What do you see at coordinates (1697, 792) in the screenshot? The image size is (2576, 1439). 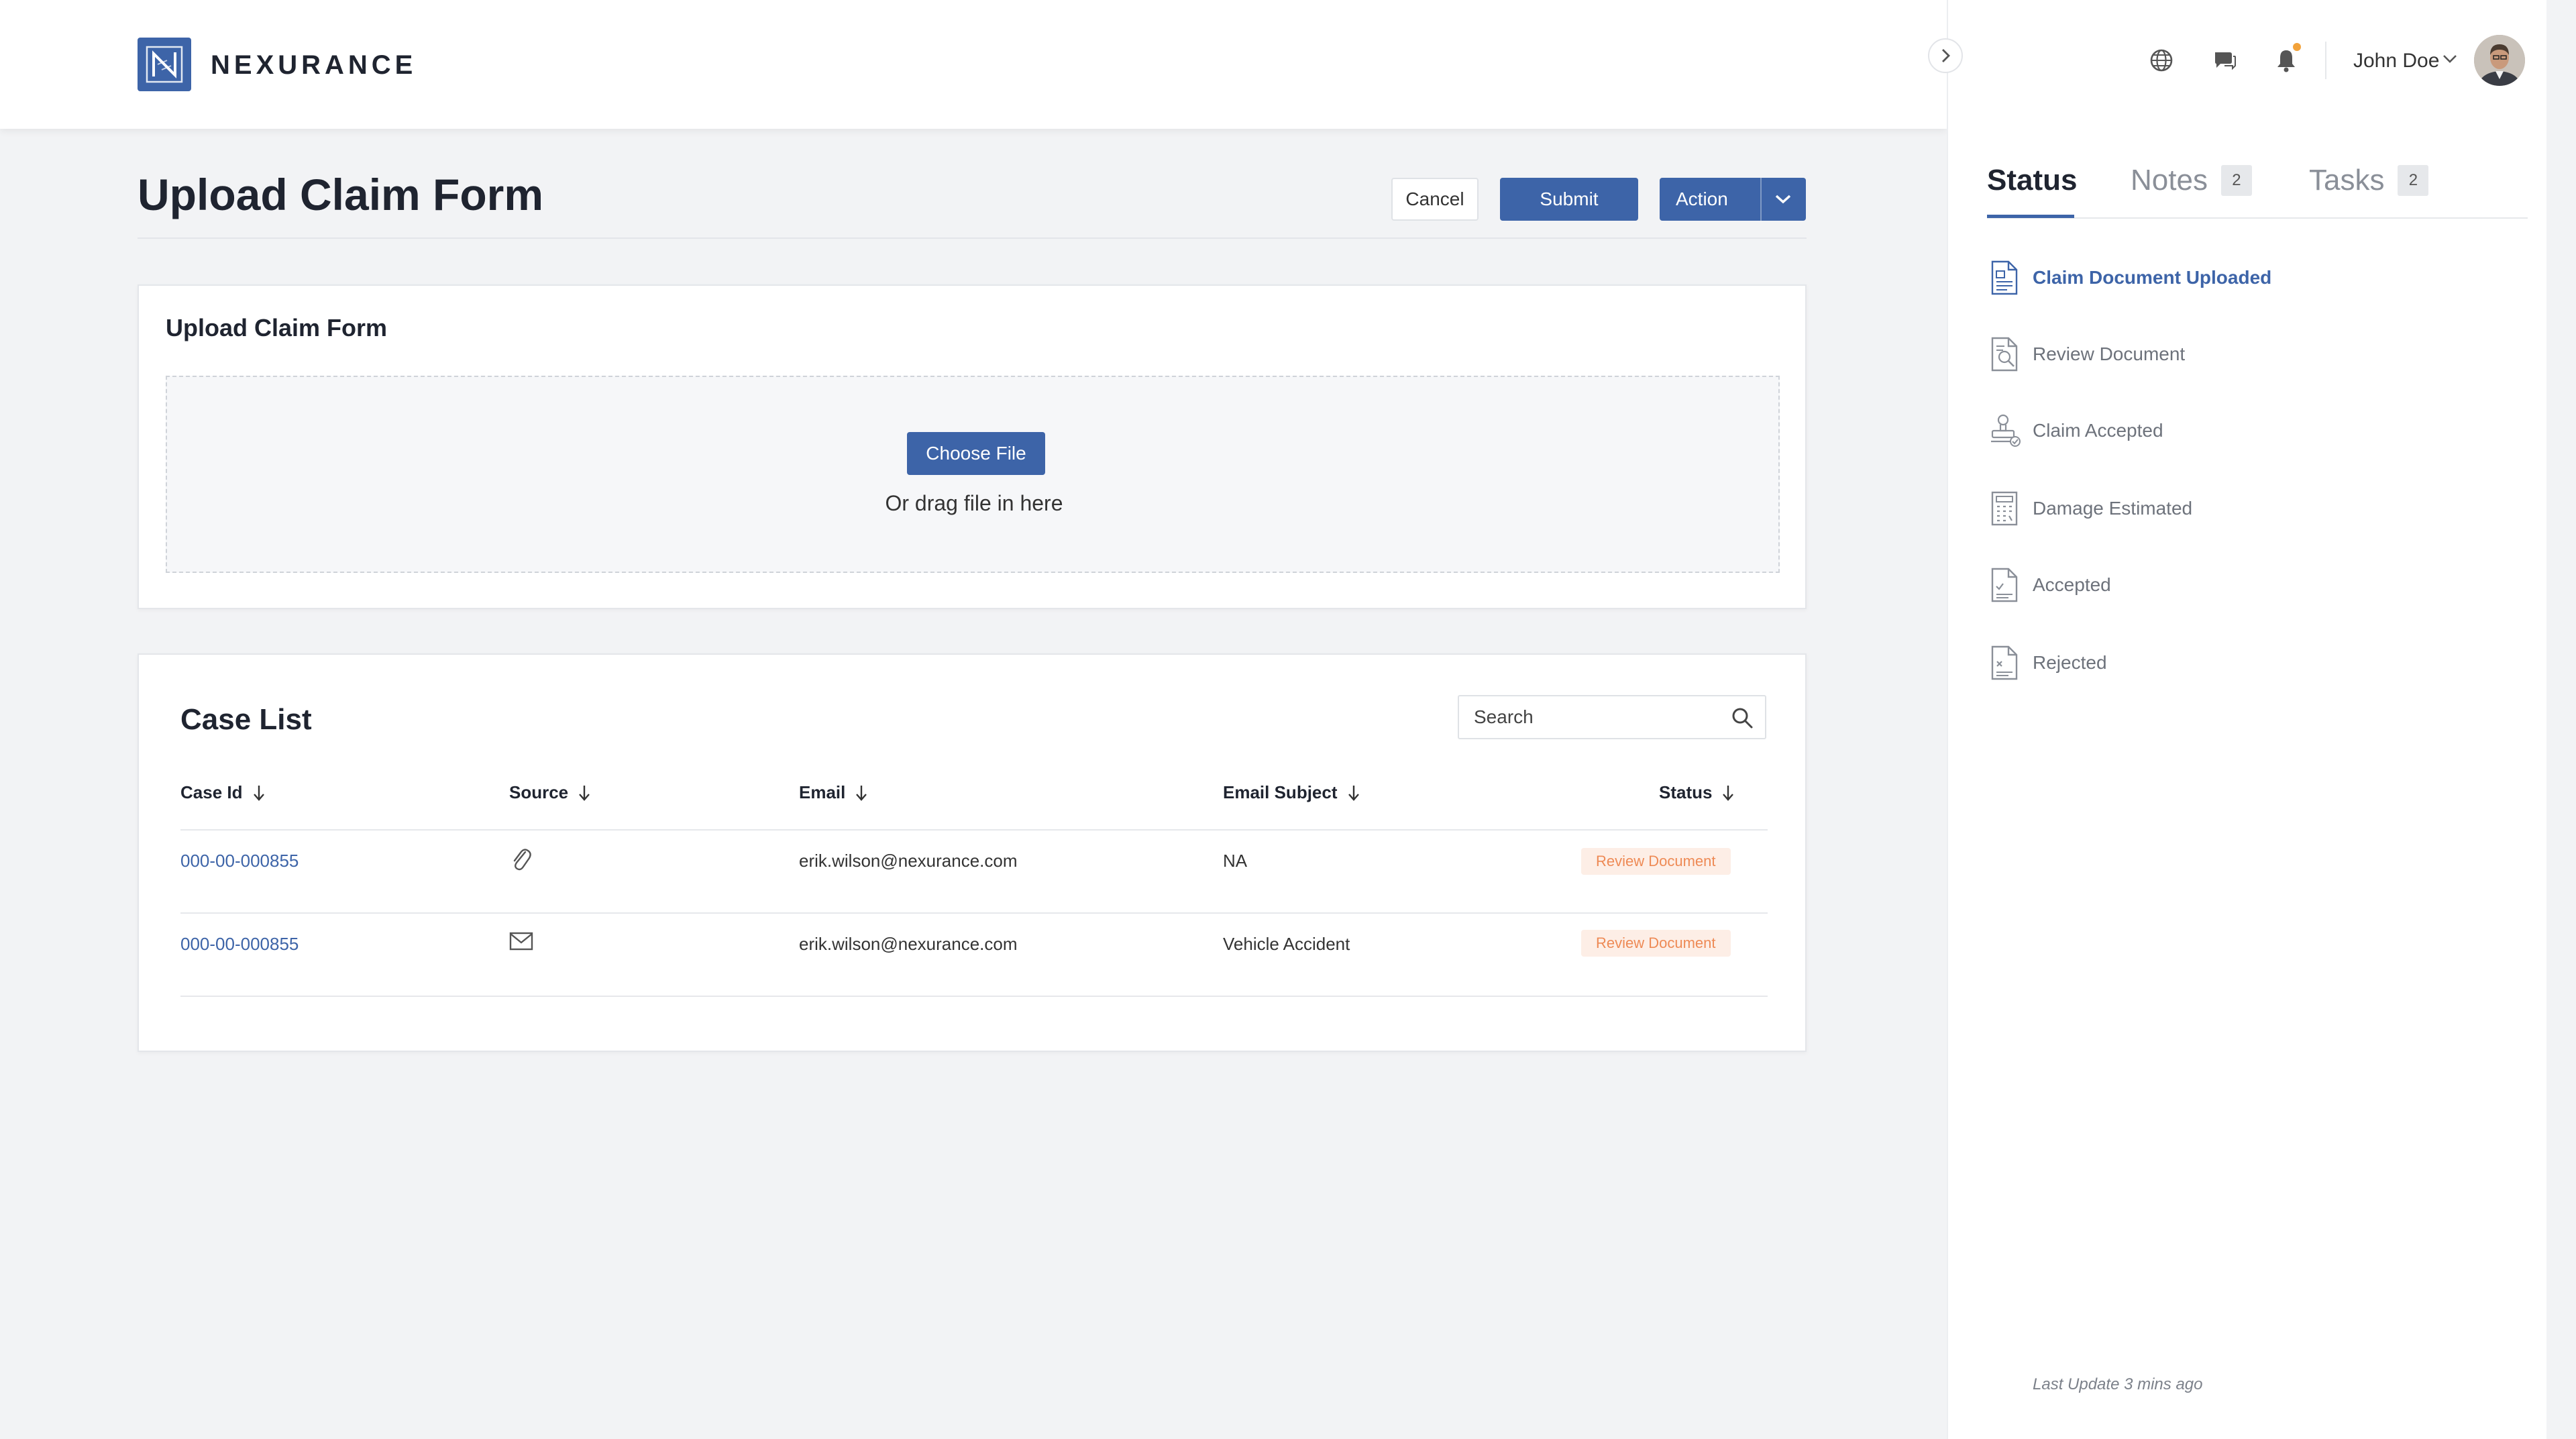 I see `column-header-status: Status` at bounding box center [1697, 792].